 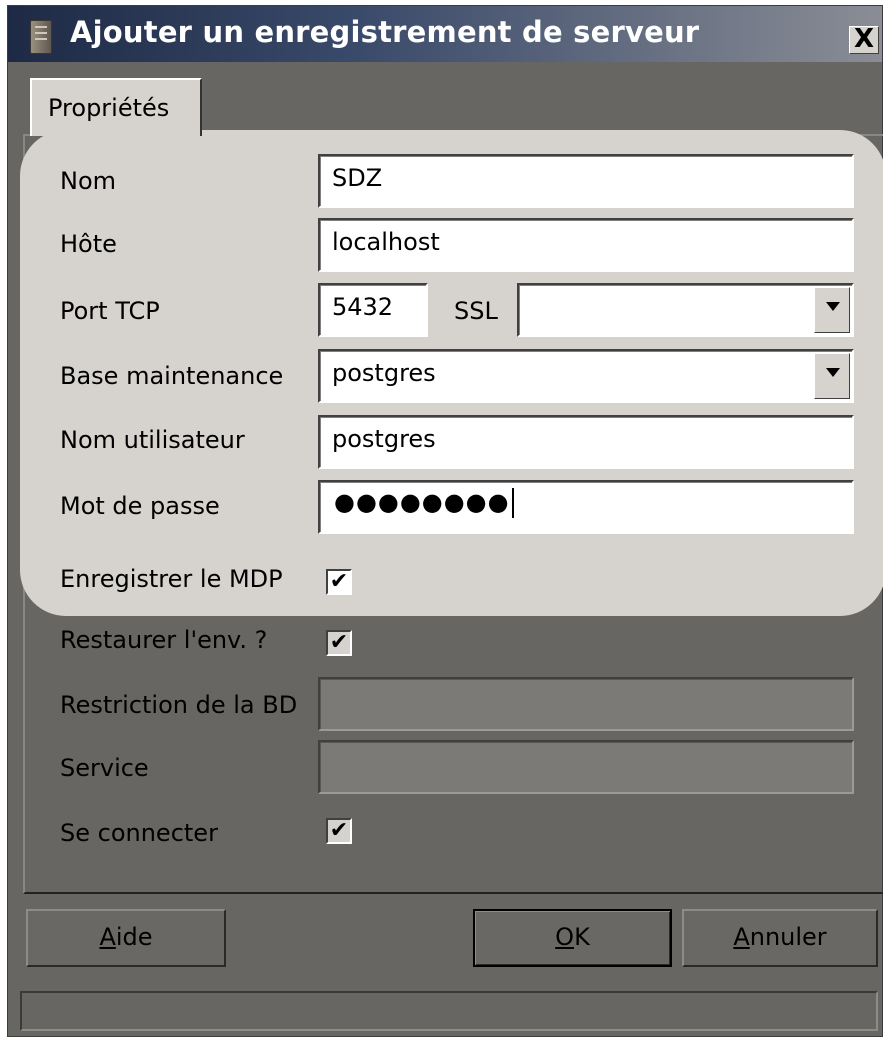 I want to click on service-field, so click(x=586, y=767).